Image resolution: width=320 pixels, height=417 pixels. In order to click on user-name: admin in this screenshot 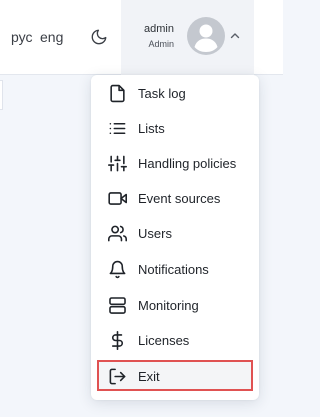, I will do `click(159, 29)`.